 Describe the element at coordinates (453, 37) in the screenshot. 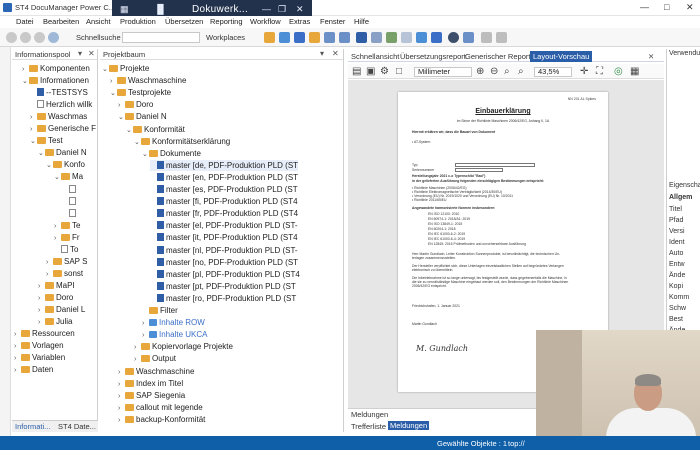

I see `search-icon` at that location.